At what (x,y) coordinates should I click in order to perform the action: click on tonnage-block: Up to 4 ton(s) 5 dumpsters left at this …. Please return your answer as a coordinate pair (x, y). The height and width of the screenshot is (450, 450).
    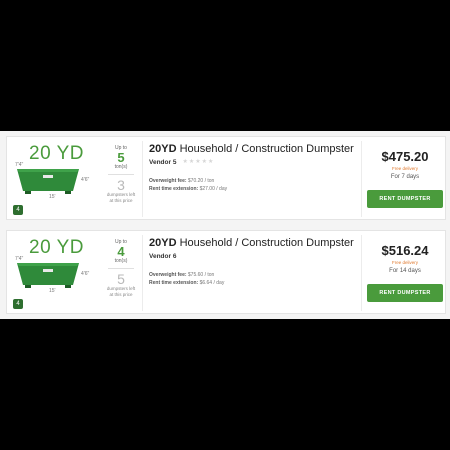
    Looking at the image, I should click on (121, 273).